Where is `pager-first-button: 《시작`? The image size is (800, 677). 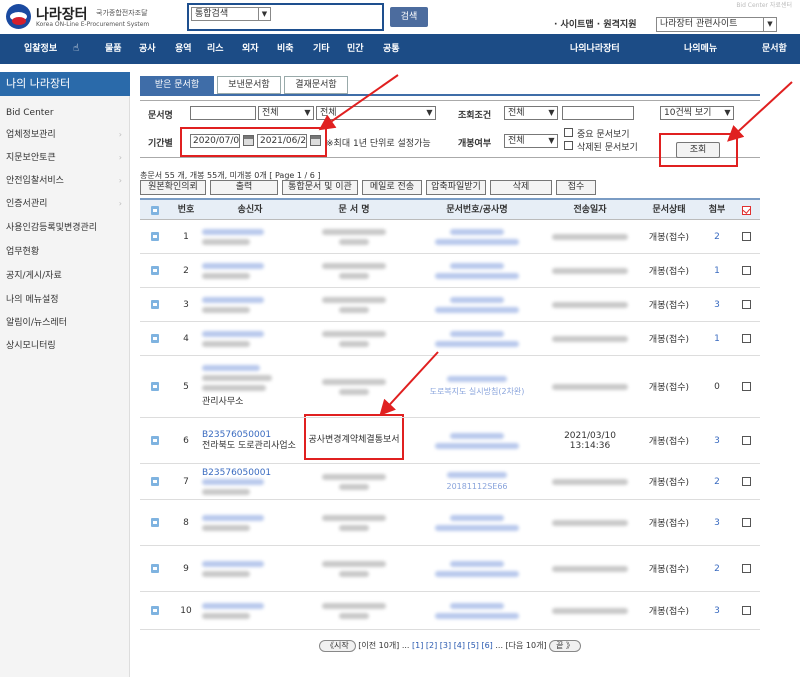 pager-first-button: 《시작 is located at coordinates (337, 646).